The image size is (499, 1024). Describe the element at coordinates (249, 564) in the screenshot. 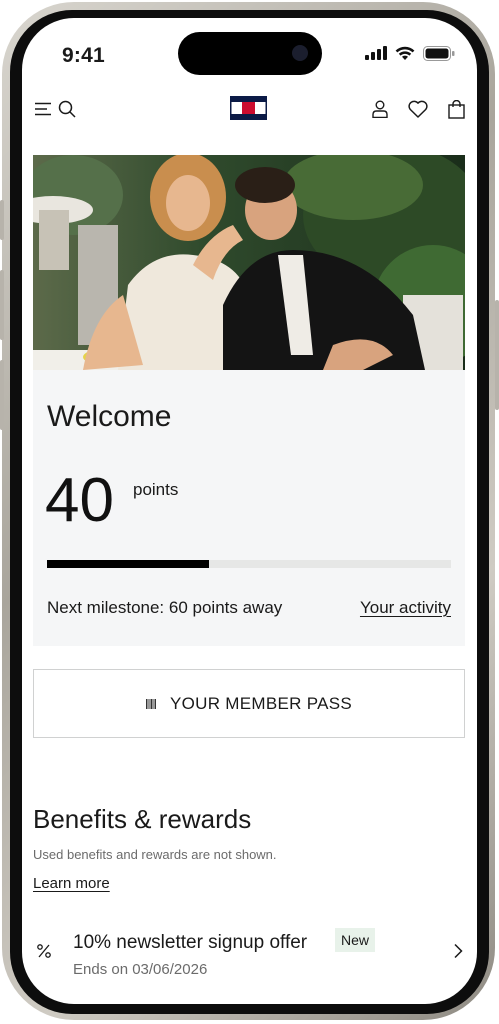

I see `points-progress-bar` at that location.